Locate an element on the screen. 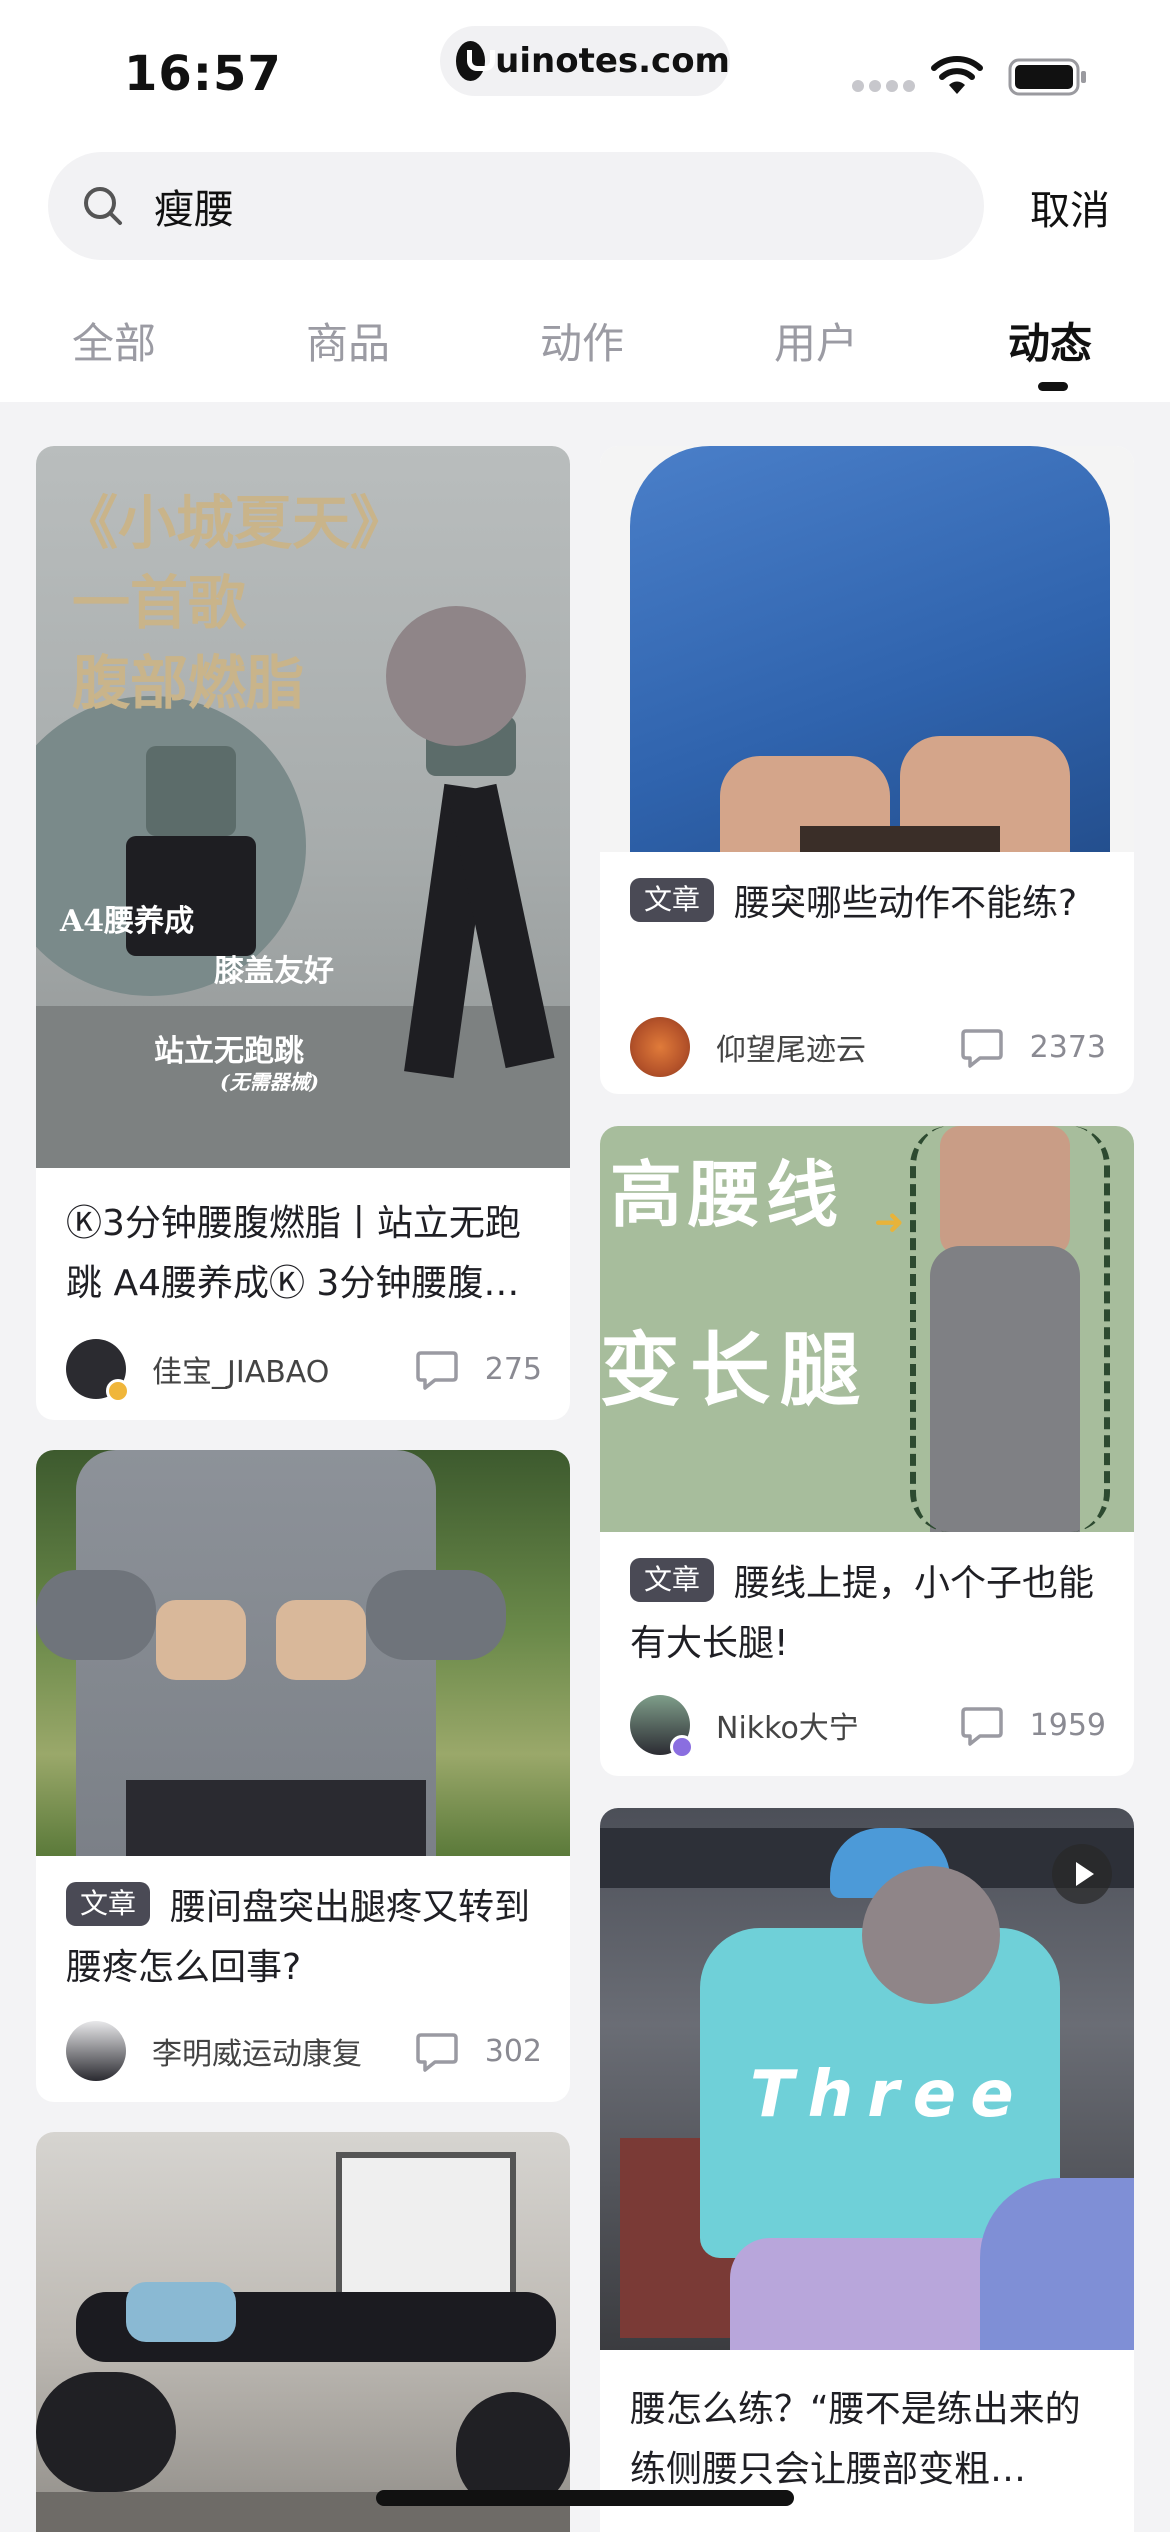 The width and height of the screenshot is (1170, 2532). tab-posts: 动态 is located at coordinates (1050, 340).